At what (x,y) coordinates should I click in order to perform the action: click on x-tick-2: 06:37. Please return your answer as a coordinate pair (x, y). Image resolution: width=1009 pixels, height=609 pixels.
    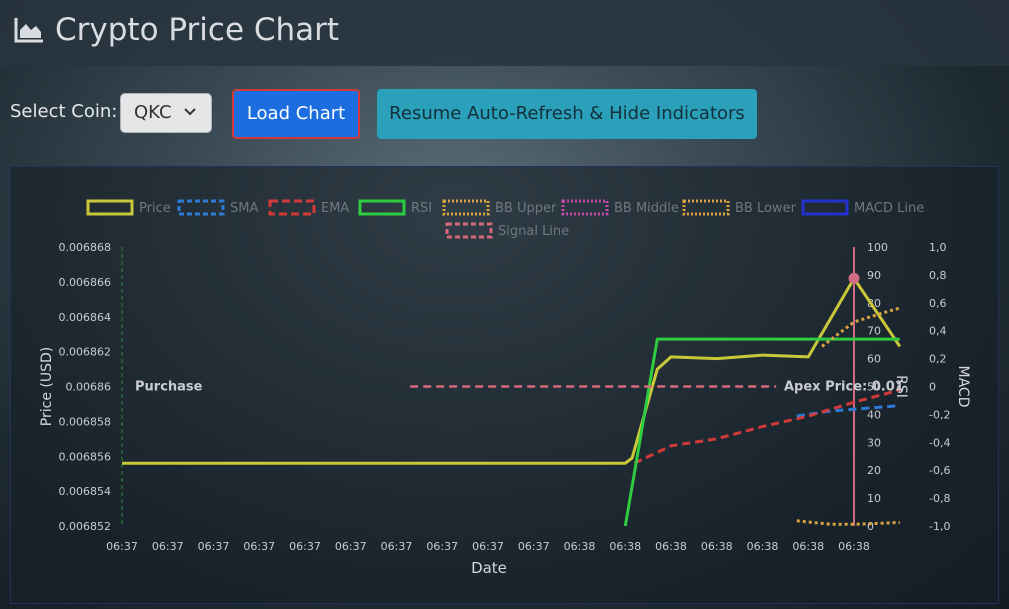
    Looking at the image, I should click on (214, 546).